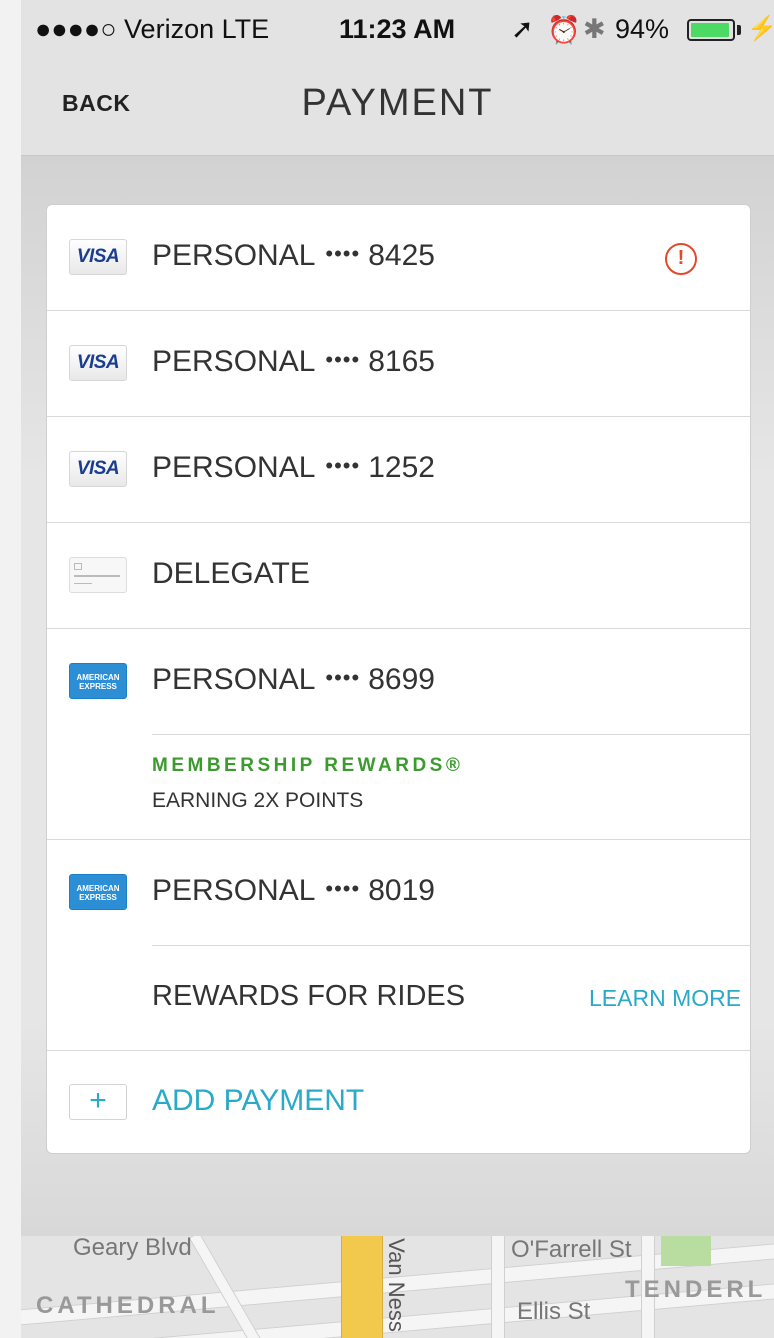 Image resolution: width=774 pixels, height=1338 pixels. What do you see at coordinates (554, 1311) in the screenshot?
I see `street-label: Ellis St` at bounding box center [554, 1311].